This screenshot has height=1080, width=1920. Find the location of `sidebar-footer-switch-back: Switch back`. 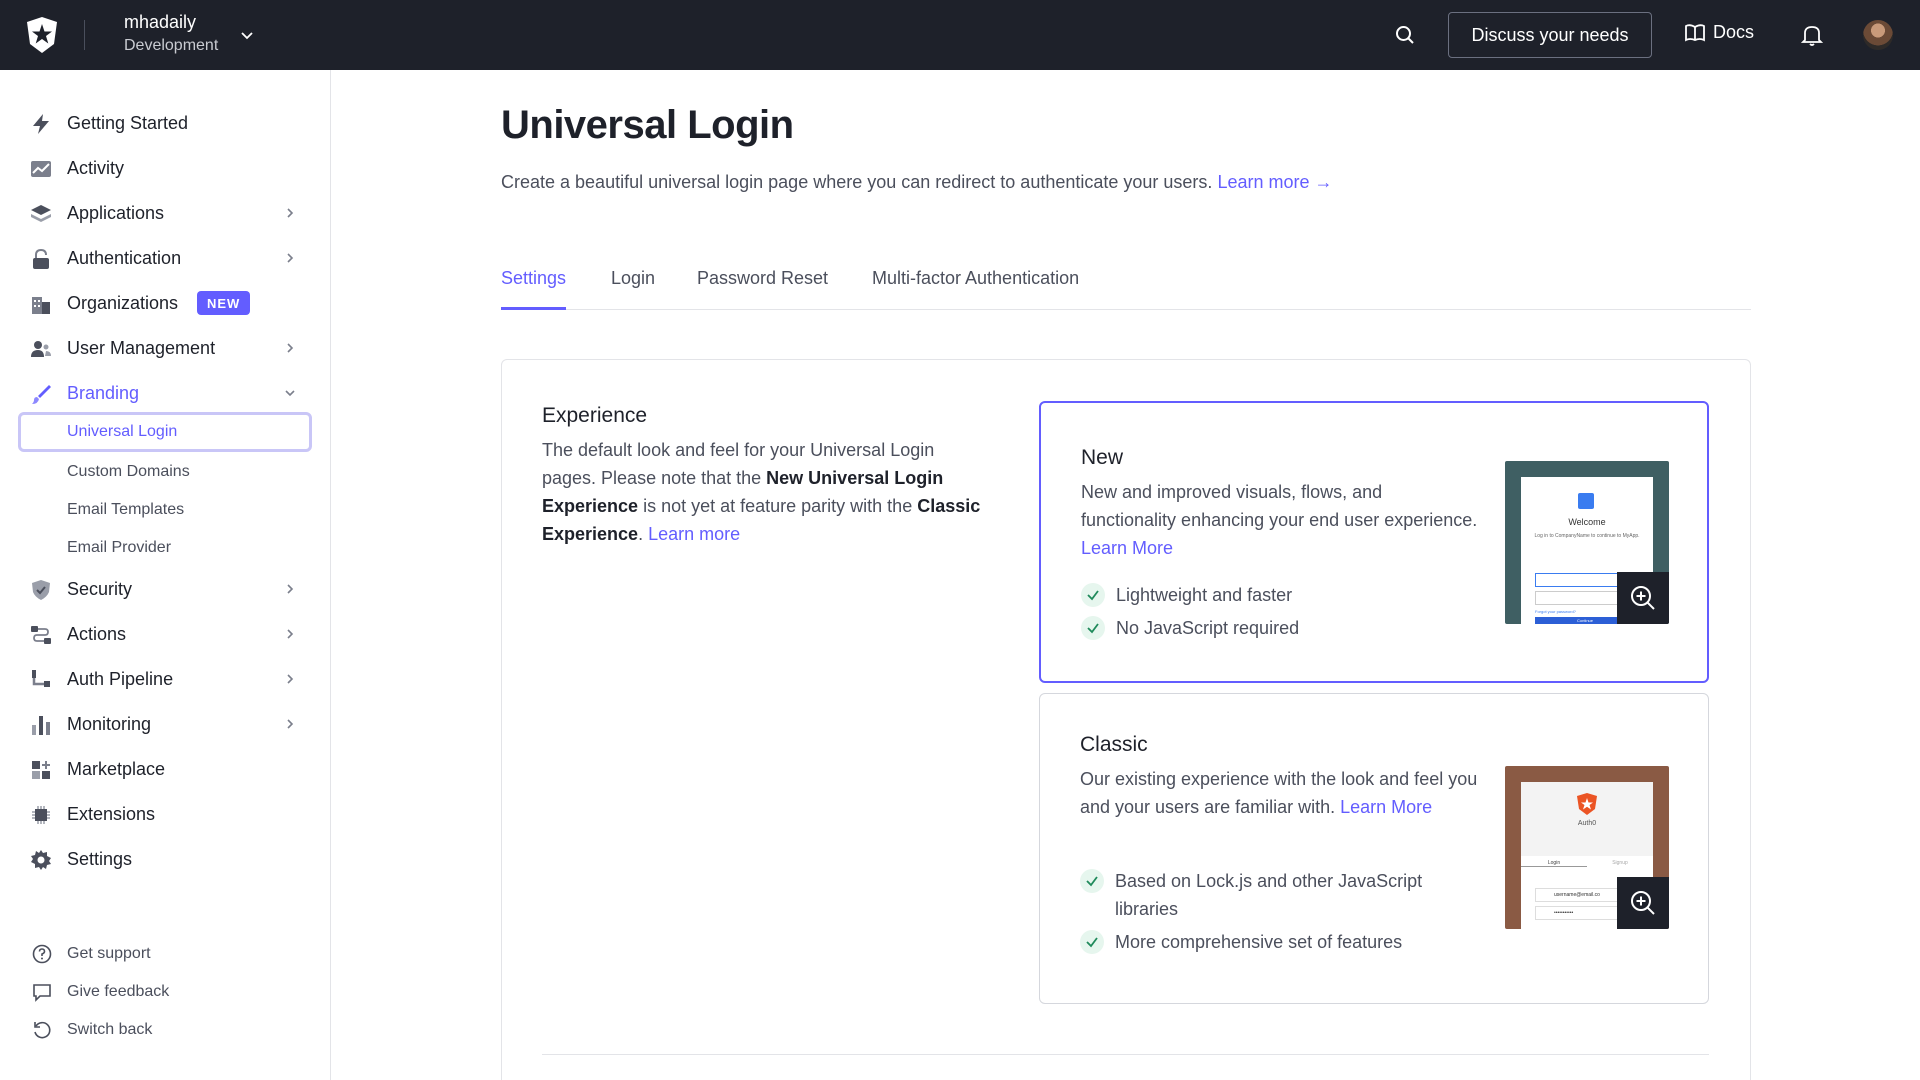

sidebar-footer-switch-back: Switch back is located at coordinates (165, 1030).